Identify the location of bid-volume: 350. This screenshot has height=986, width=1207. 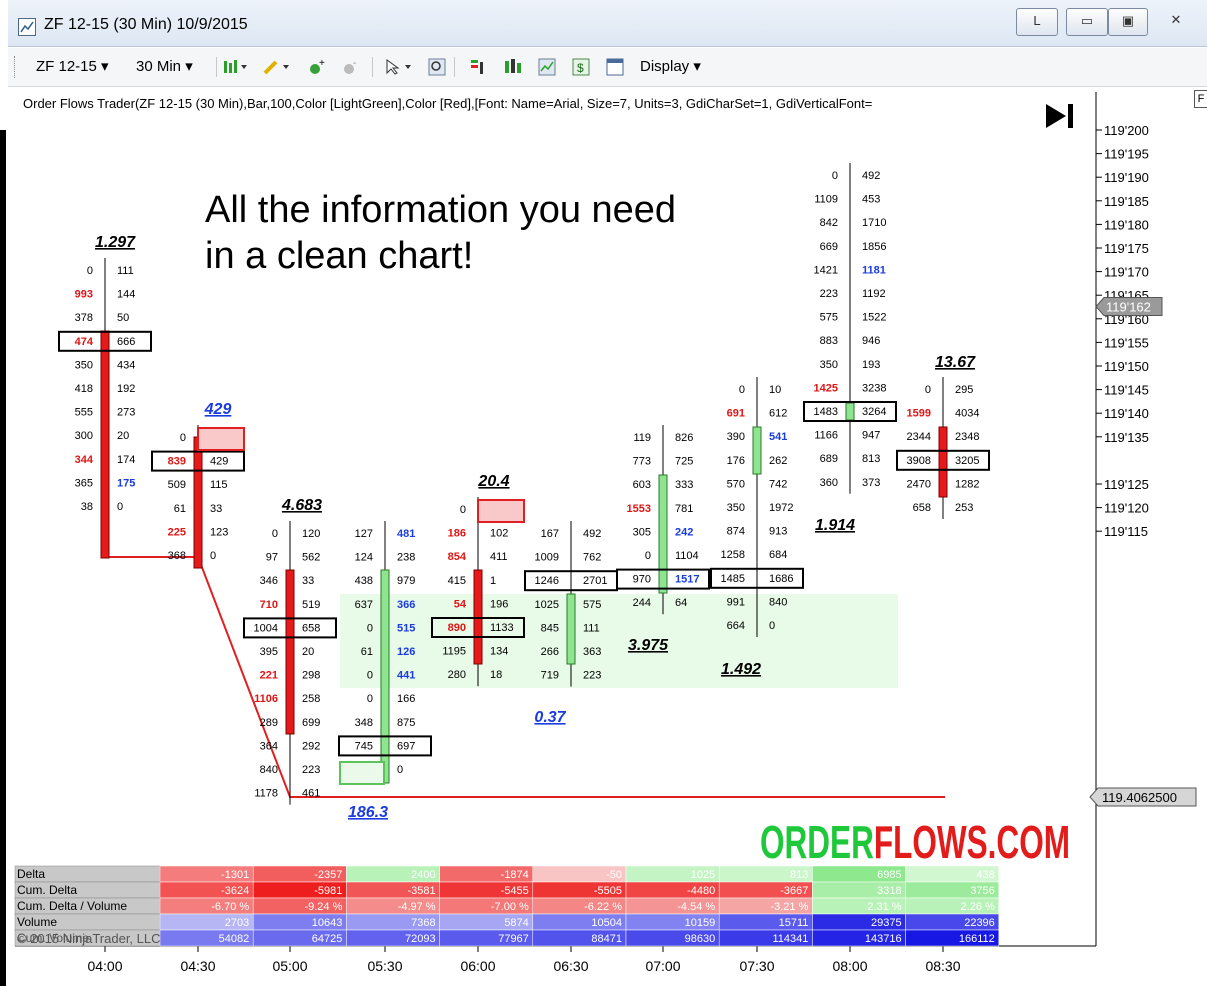
(736, 508).